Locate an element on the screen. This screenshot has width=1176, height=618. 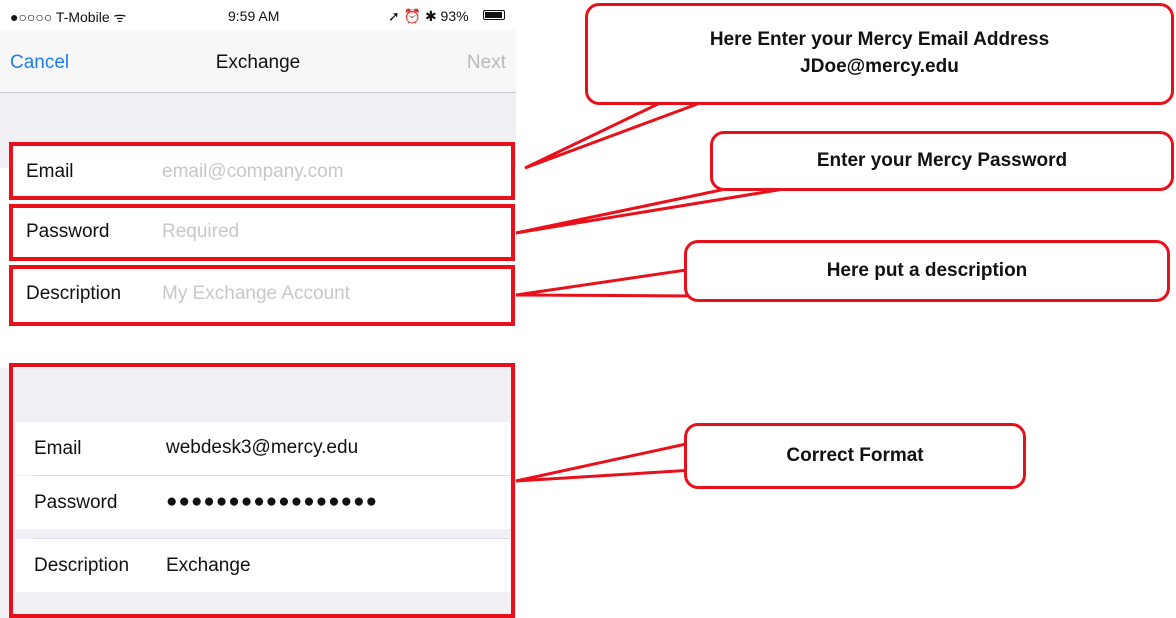
correct-format-callout-pointer is located at coordinates (605, 462).